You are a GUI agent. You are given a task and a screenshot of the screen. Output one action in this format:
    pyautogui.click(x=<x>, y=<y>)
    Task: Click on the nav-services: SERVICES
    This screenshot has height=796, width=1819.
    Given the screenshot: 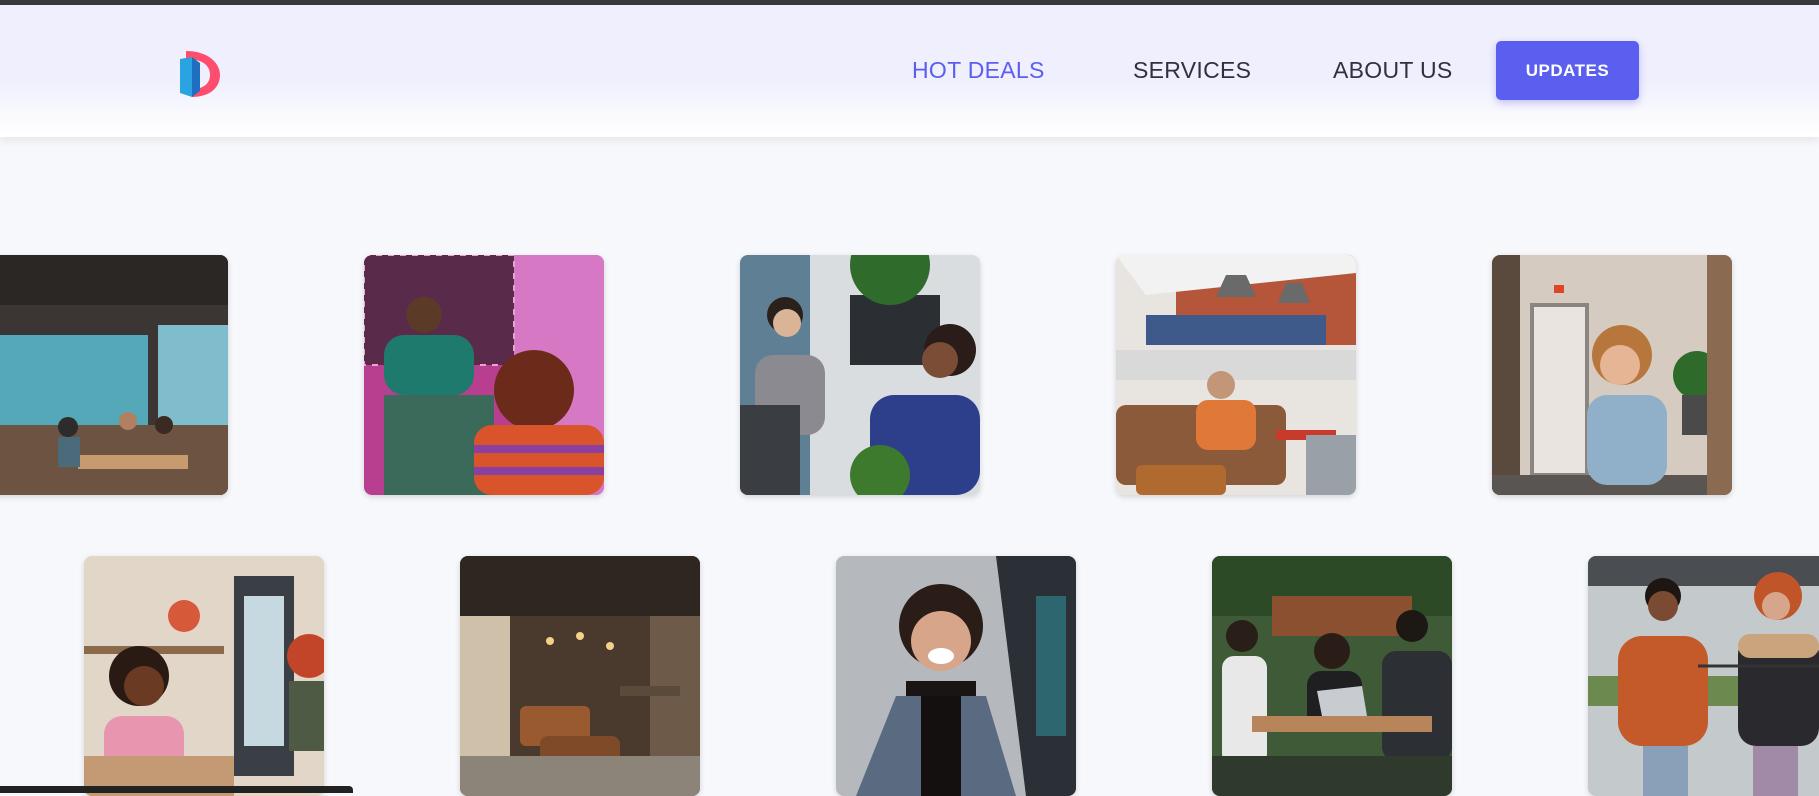 What is the action you would take?
    pyautogui.click(x=1192, y=70)
    